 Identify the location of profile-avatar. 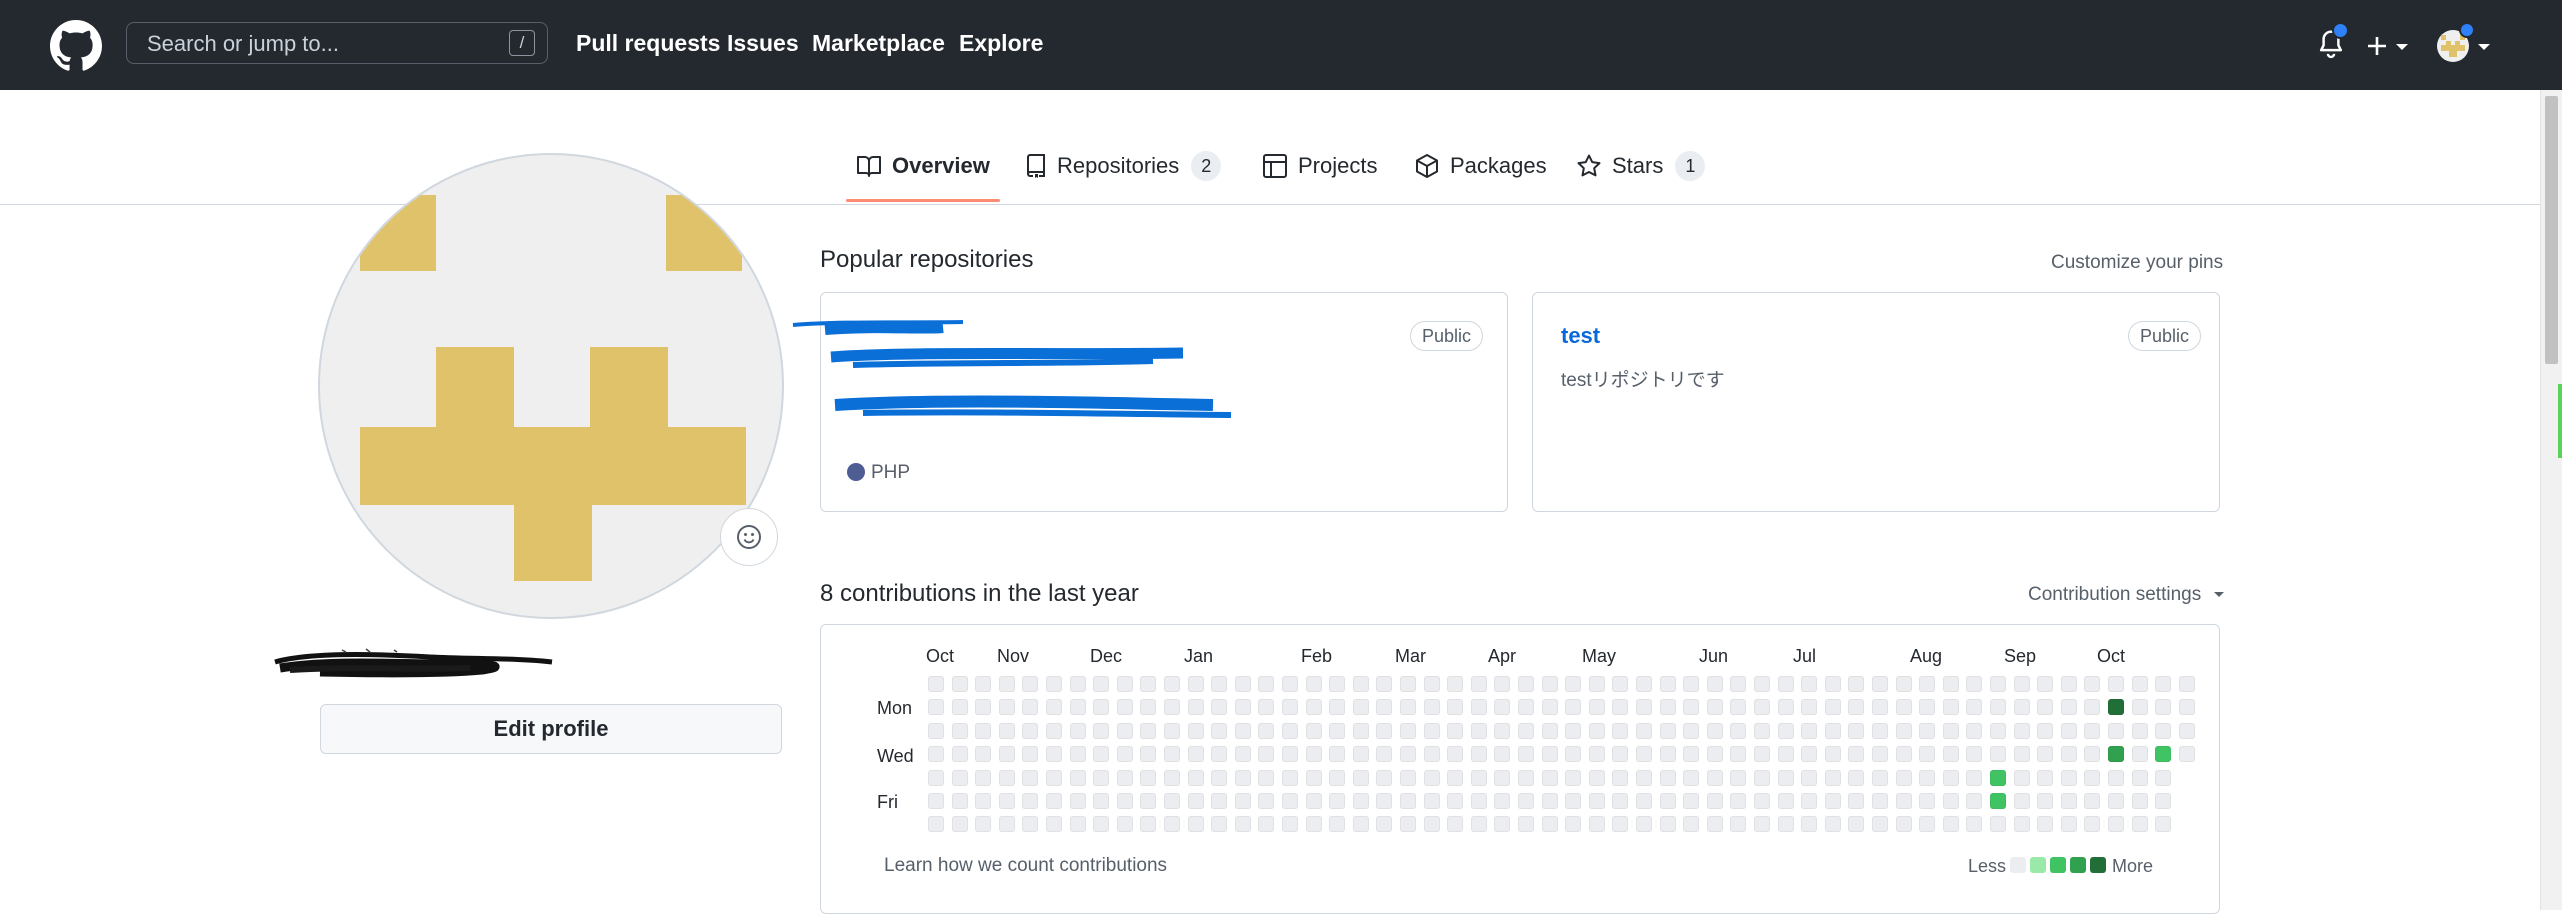
(551, 386).